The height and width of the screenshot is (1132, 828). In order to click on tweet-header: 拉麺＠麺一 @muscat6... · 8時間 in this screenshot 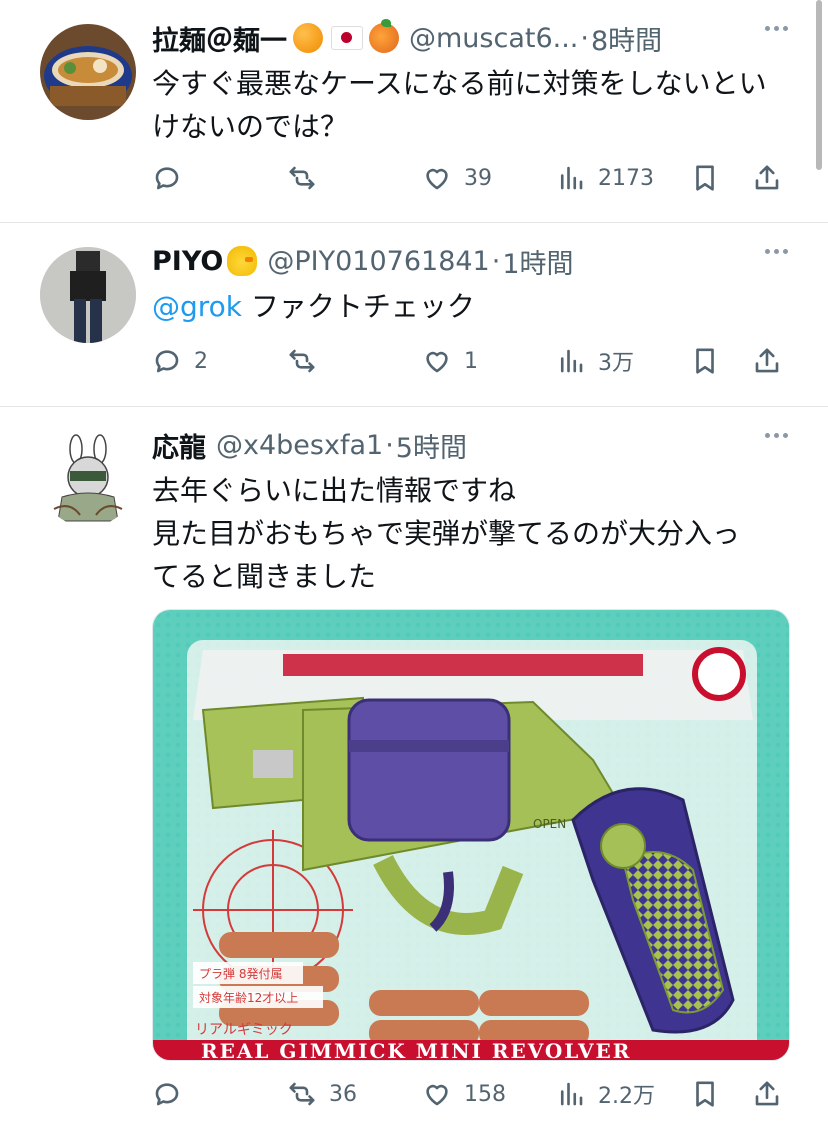, I will do `click(470, 38)`.